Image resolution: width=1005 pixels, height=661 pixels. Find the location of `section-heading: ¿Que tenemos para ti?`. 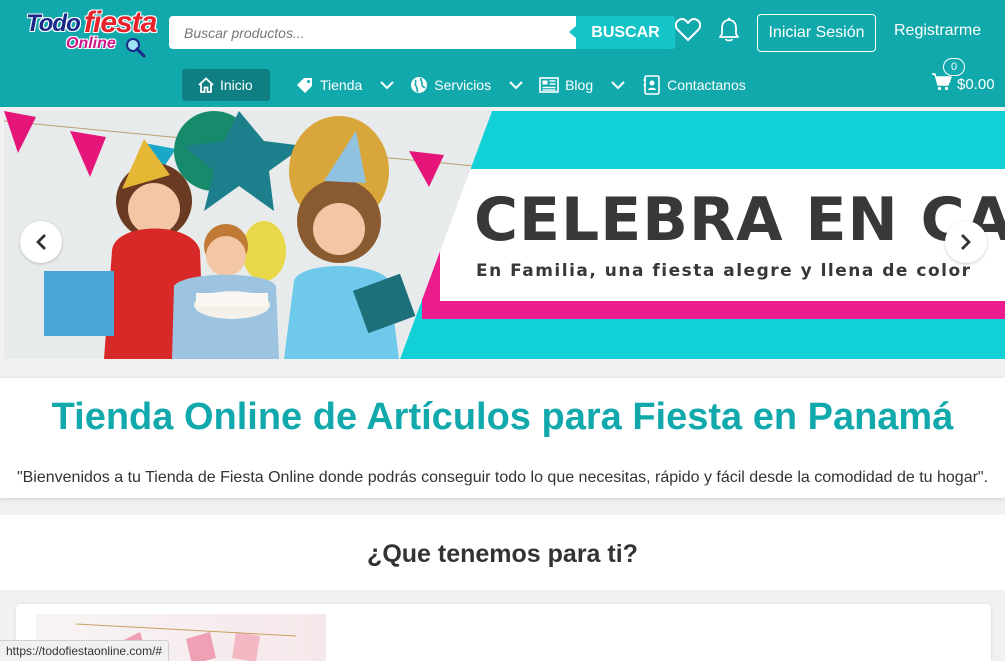

section-heading: ¿Que tenemos para ti? is located at coordinates (502, 554).